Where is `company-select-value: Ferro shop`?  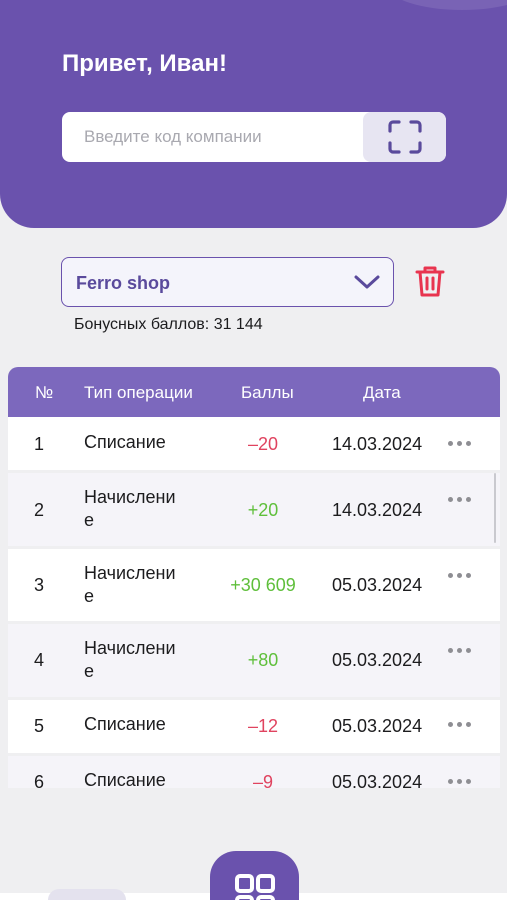 company-select-value: Ferro shop is located at coordinates (123, 283).